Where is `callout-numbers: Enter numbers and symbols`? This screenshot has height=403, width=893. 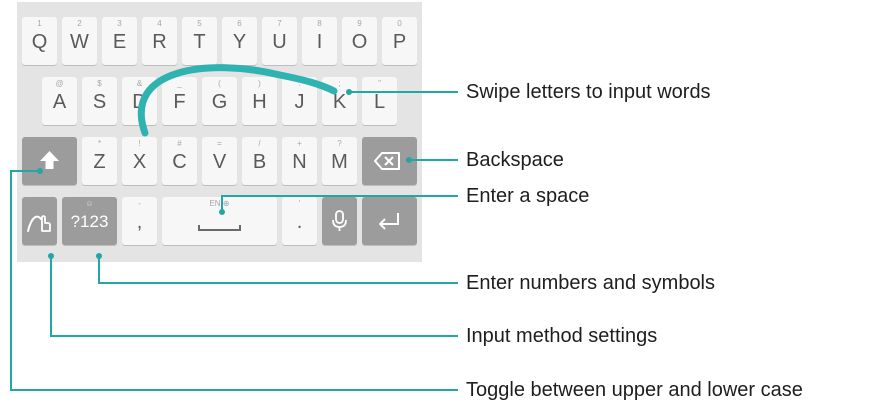 callout-numbers: Enter numbers and symbols is located at coordinates (591, 283).